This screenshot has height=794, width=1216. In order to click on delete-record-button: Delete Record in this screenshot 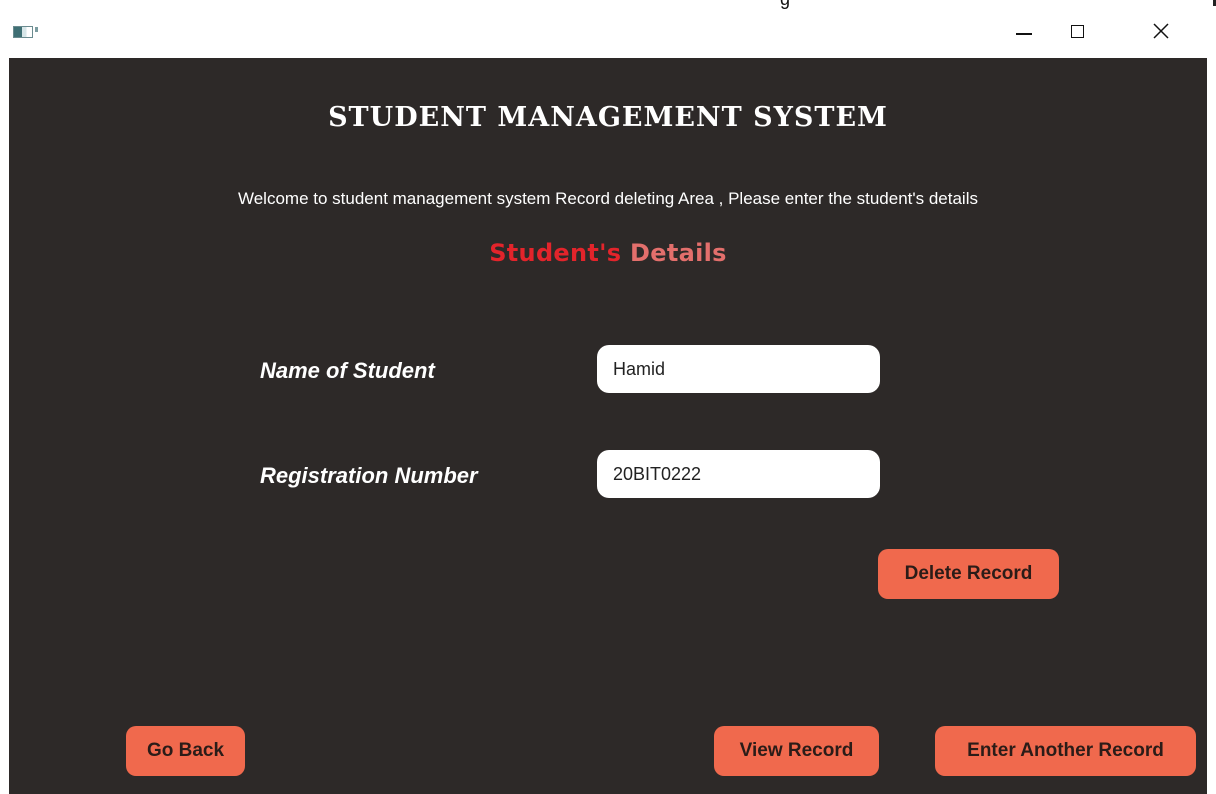, I will do `click(968, 574)`.